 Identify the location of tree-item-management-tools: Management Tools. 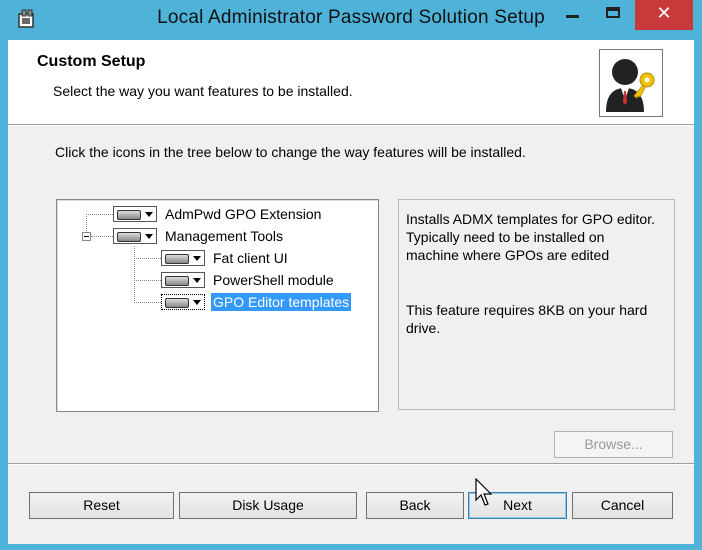
(199, 236).